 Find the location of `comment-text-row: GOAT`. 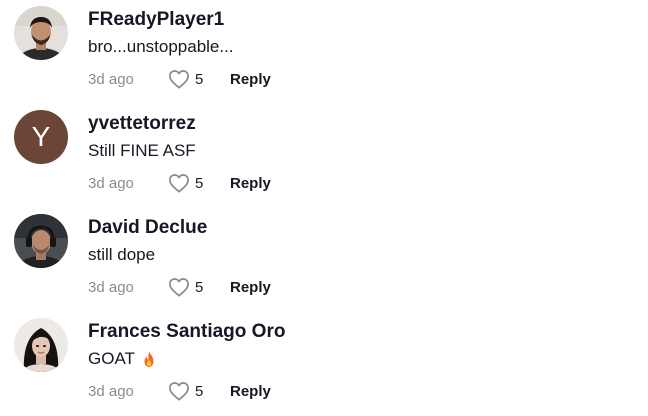

comment-text-row: GOAT is located at coordinates (122, 359).